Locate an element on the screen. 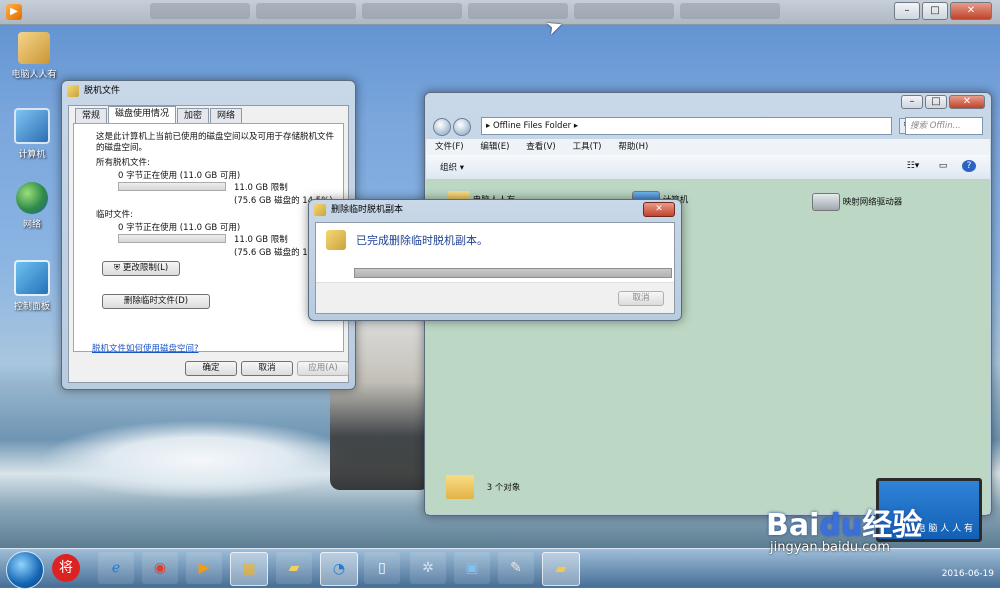 The width and height of the screenshot is (1000, 589). player-logo-icon: ▶ is located at coordinates (14, 12).